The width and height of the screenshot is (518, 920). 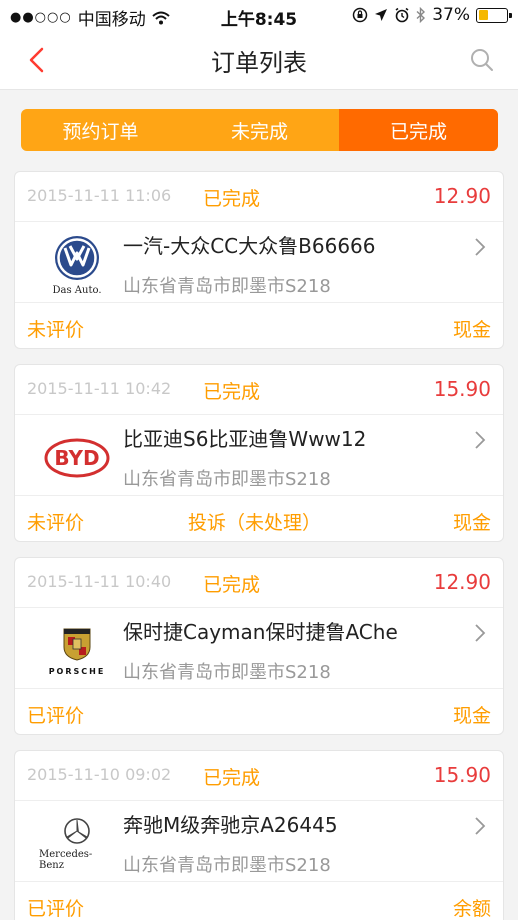 I want to click on volkswagen-logo-icon: Das Auto., so click(x=77, y=265).